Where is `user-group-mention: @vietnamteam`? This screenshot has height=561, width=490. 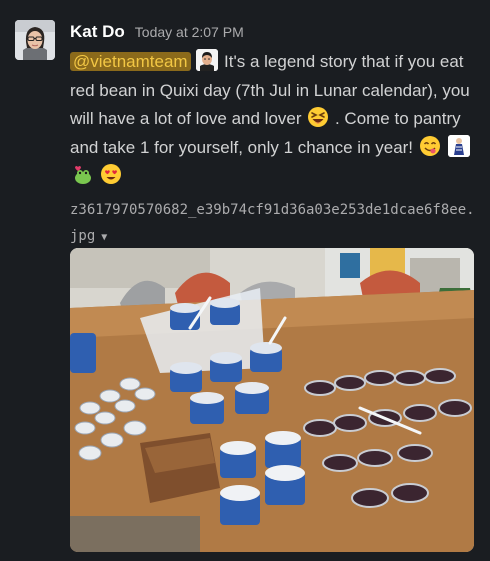
user-group-mention: @vietnamteam is located at coordinates (130, 61).